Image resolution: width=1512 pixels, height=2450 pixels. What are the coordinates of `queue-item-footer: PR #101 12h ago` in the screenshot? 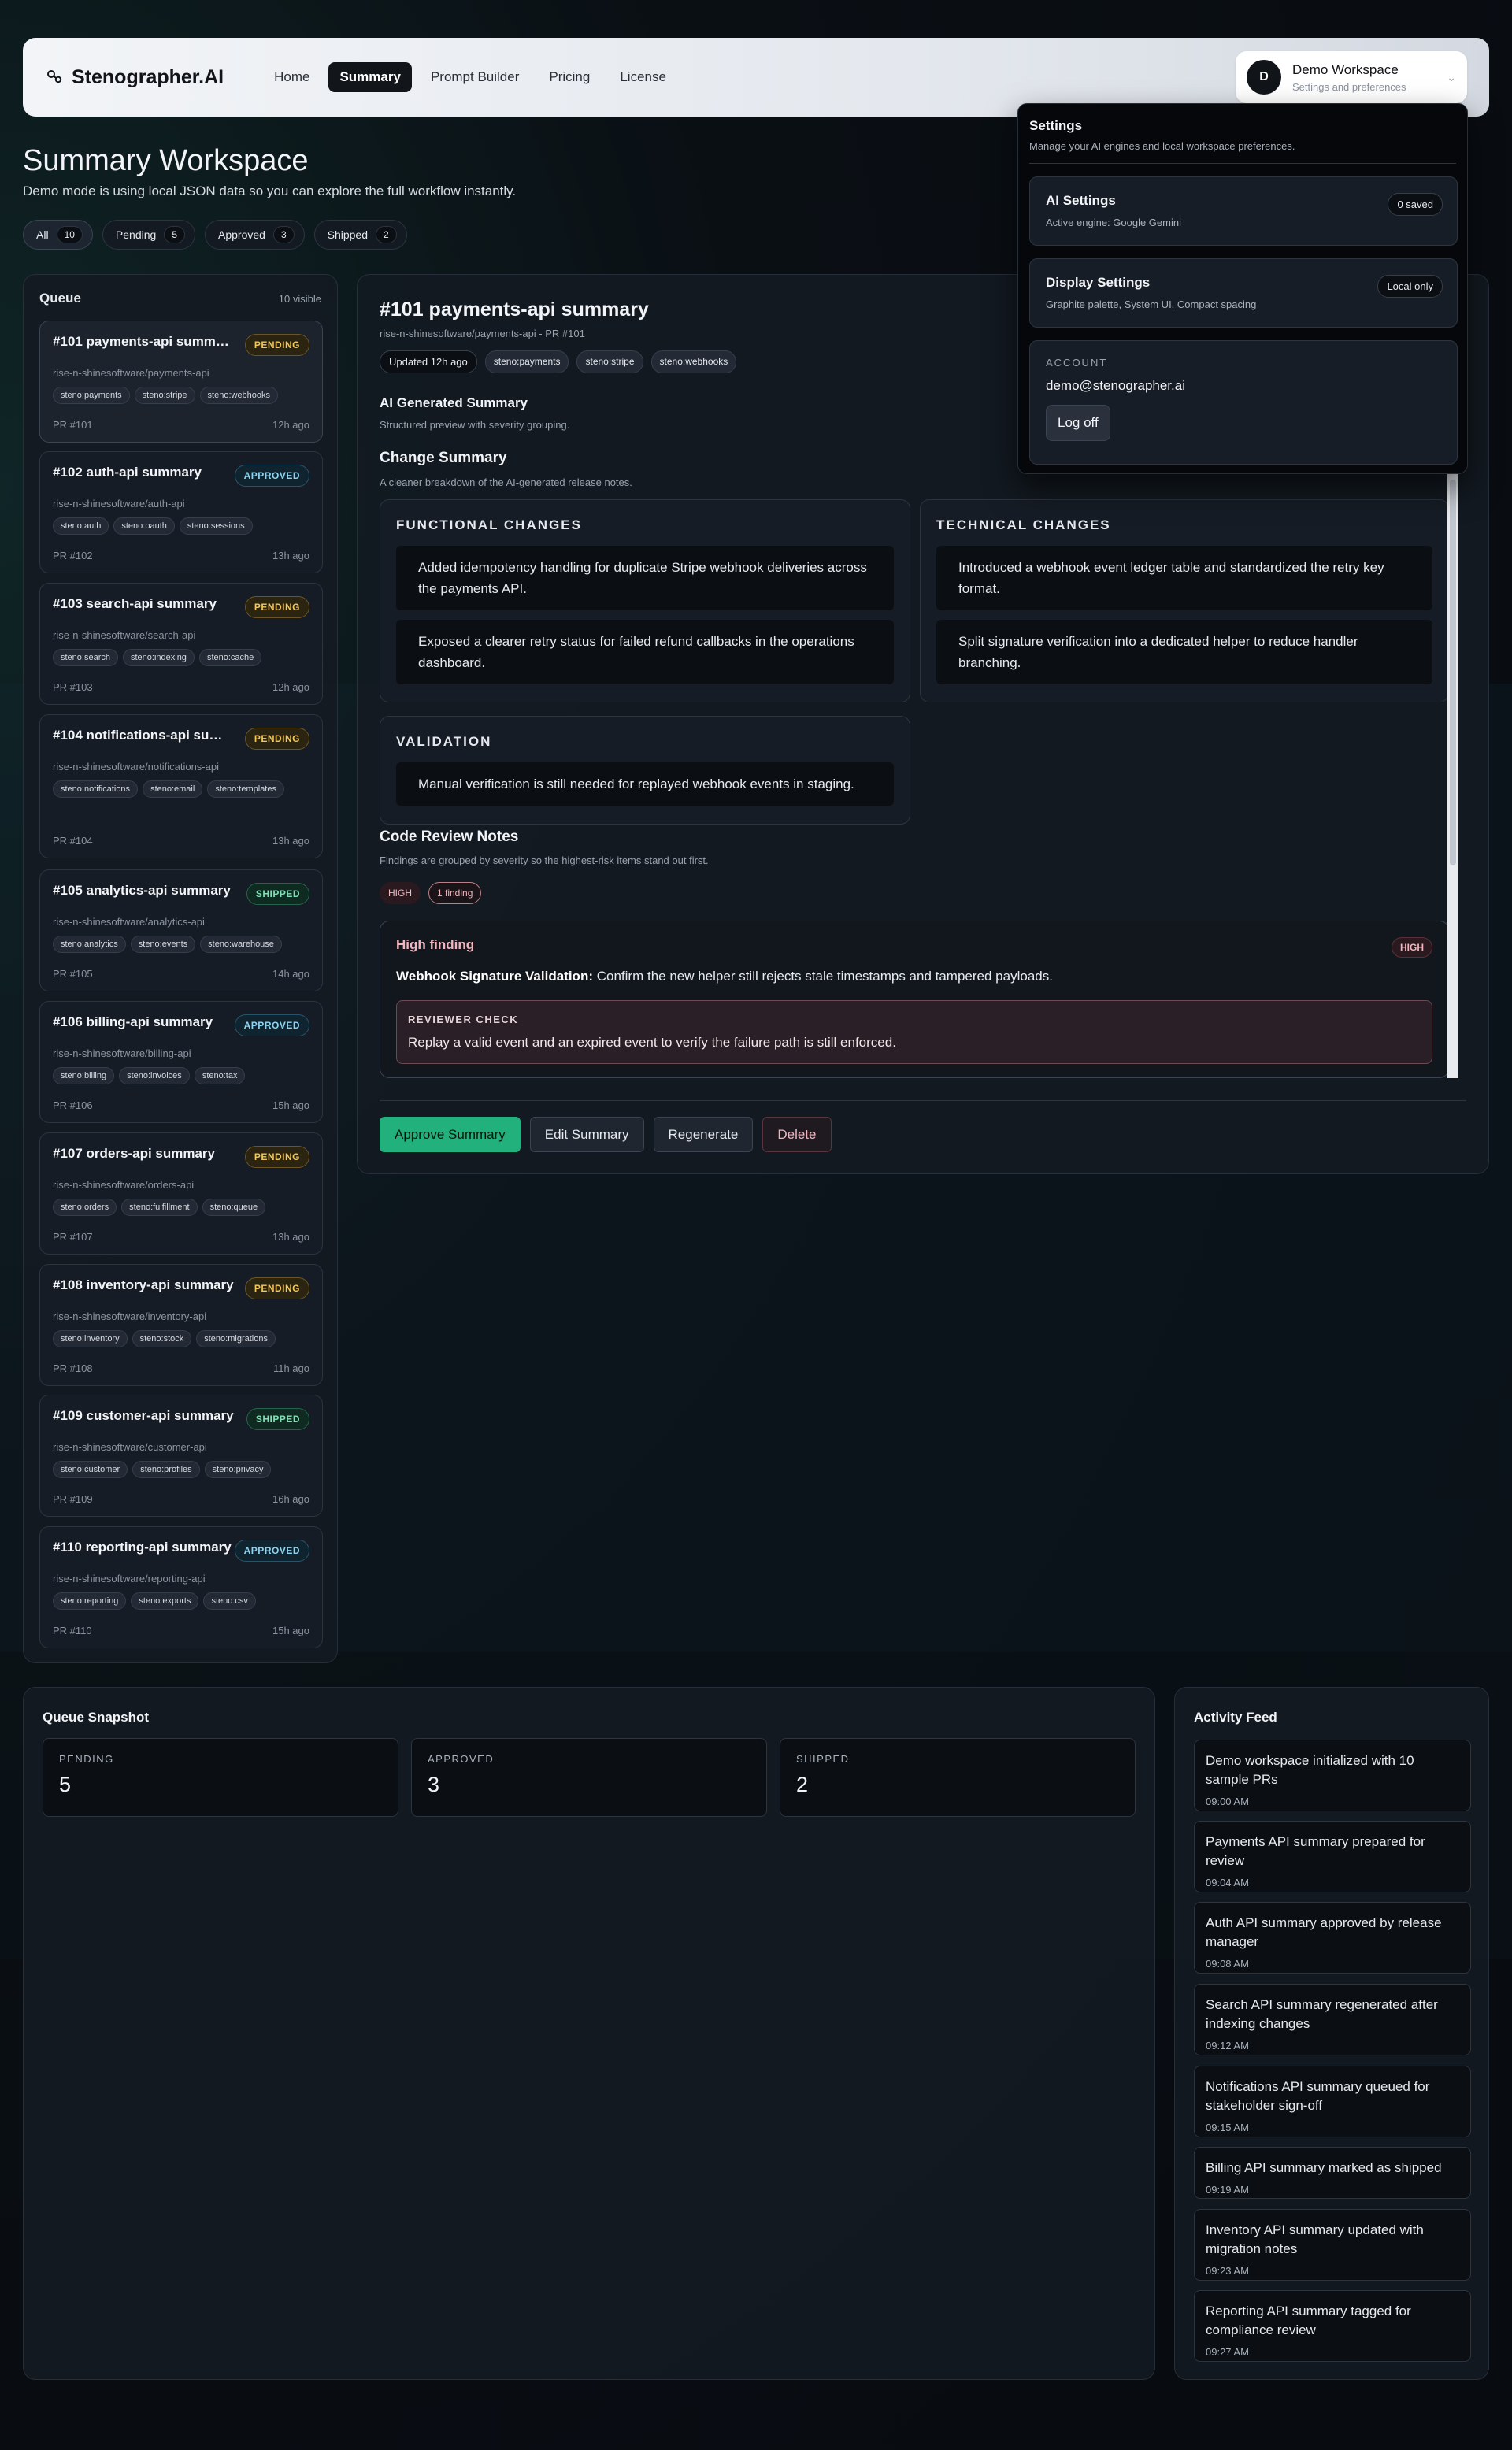 It's located at (181, 425).